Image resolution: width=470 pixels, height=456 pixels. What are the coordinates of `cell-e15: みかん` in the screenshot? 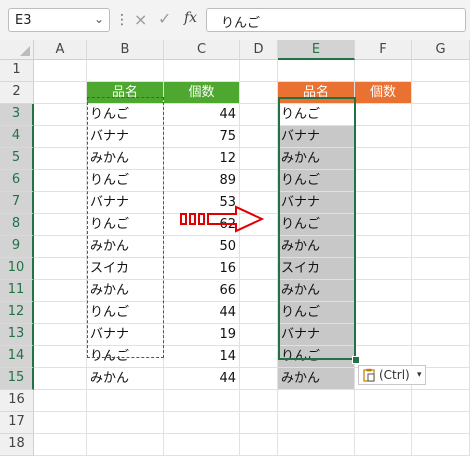 It's located at (316, 379).